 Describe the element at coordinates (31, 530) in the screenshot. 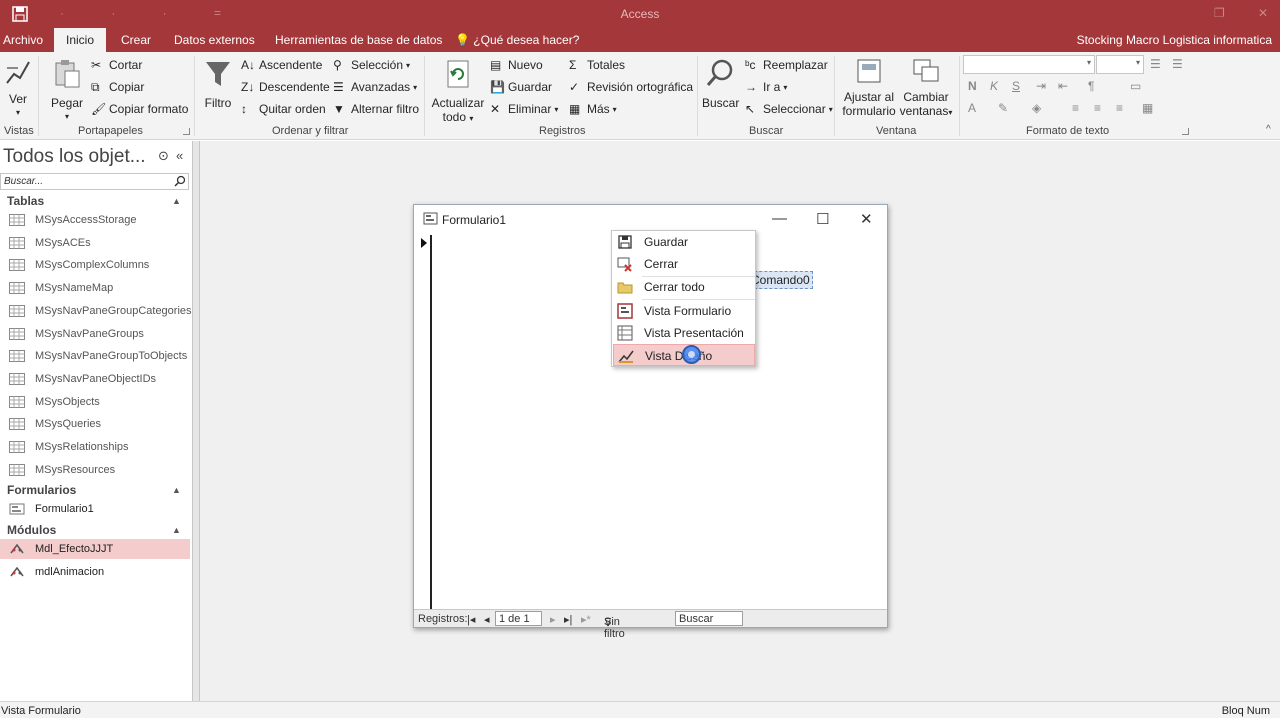

I see `nav-section-modulos: Módulos` at that location.